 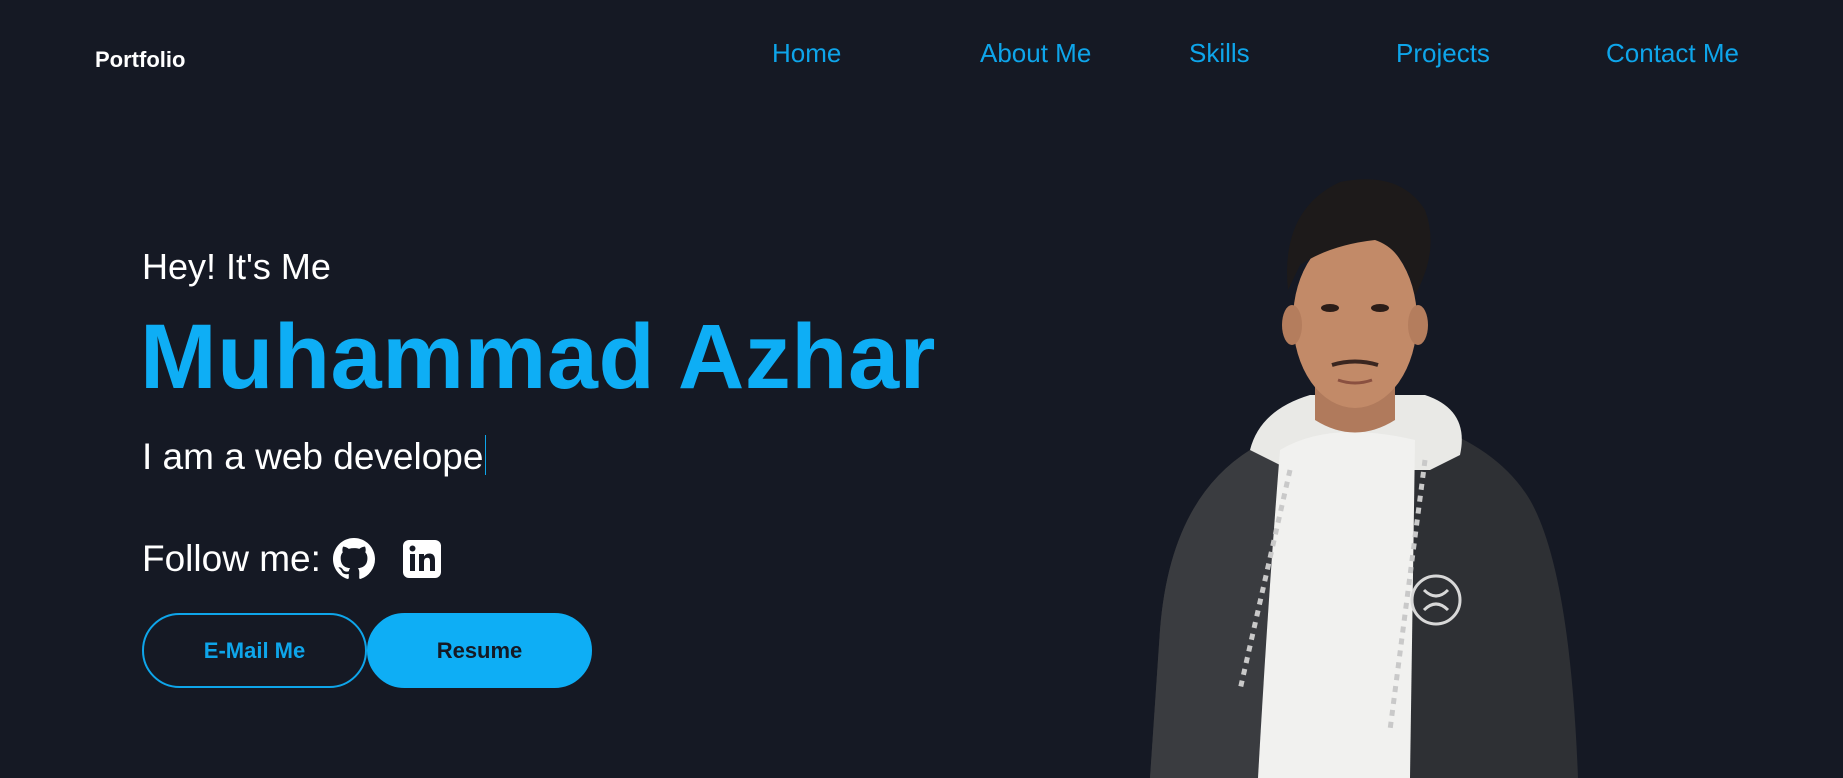 I want to click on linkedin-icon, so click(x=422, y=559).